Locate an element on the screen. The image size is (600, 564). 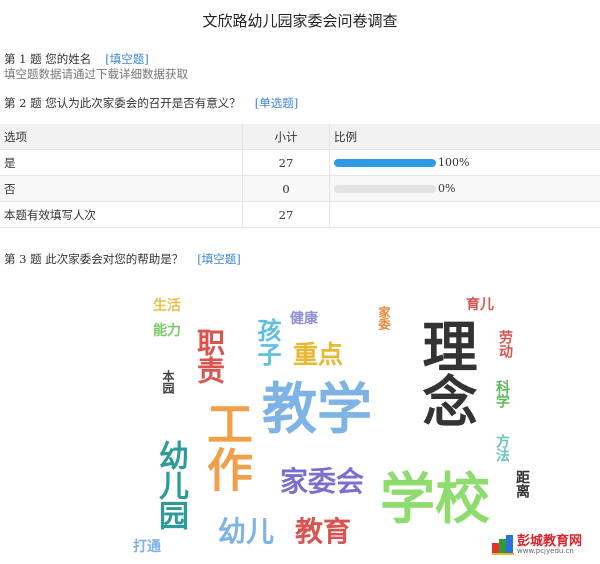
ratio-bar-fill is located at coordinates (385, 162).